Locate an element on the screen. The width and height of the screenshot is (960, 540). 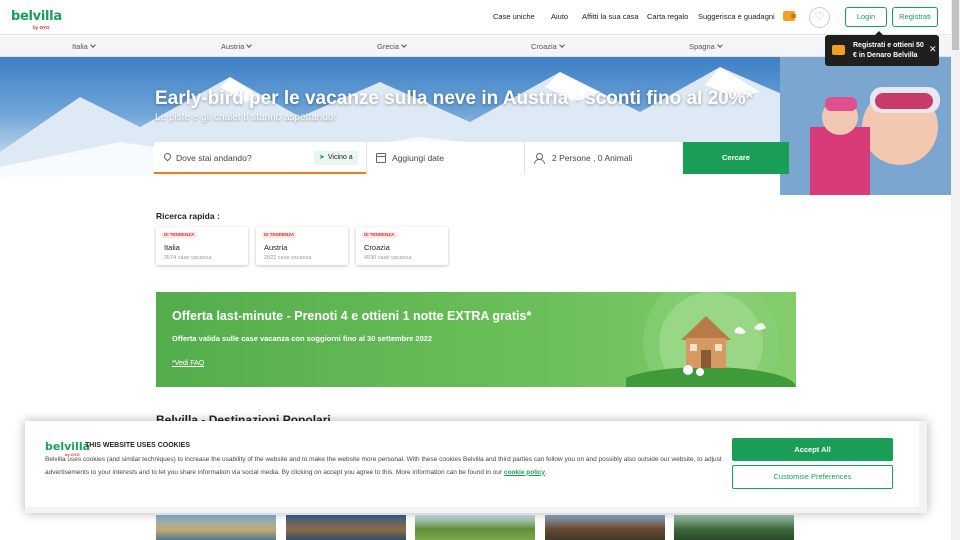
navigation-arrow-icon: ➤ is located at coordinates (322, 157).